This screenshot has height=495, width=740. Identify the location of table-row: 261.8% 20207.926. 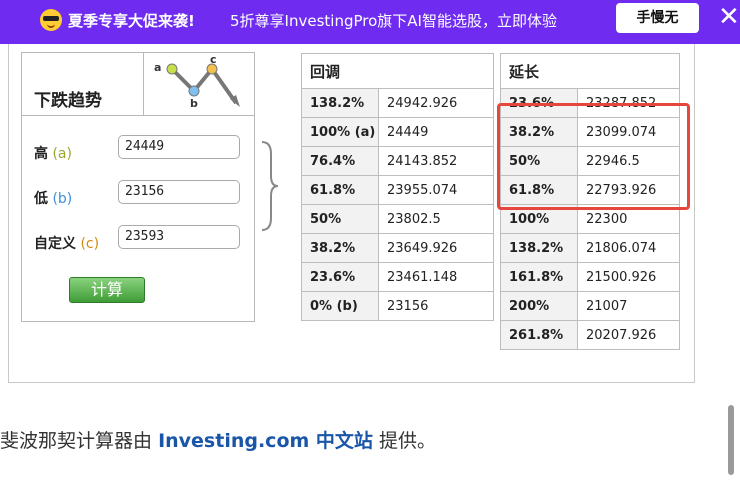
(590, 335).